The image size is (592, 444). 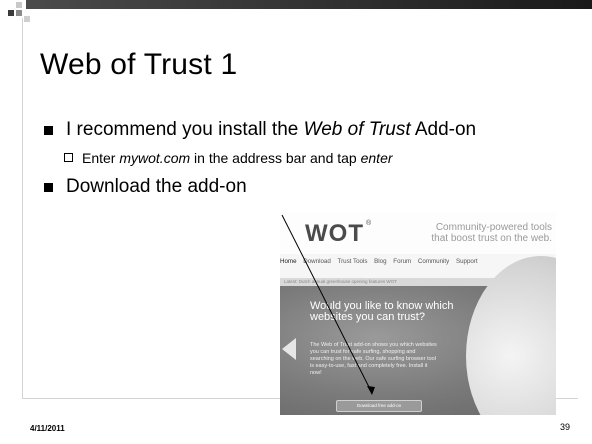 I want to click on wot-nav-trust-tools: Trust Tools, so click(x=353, y=261).